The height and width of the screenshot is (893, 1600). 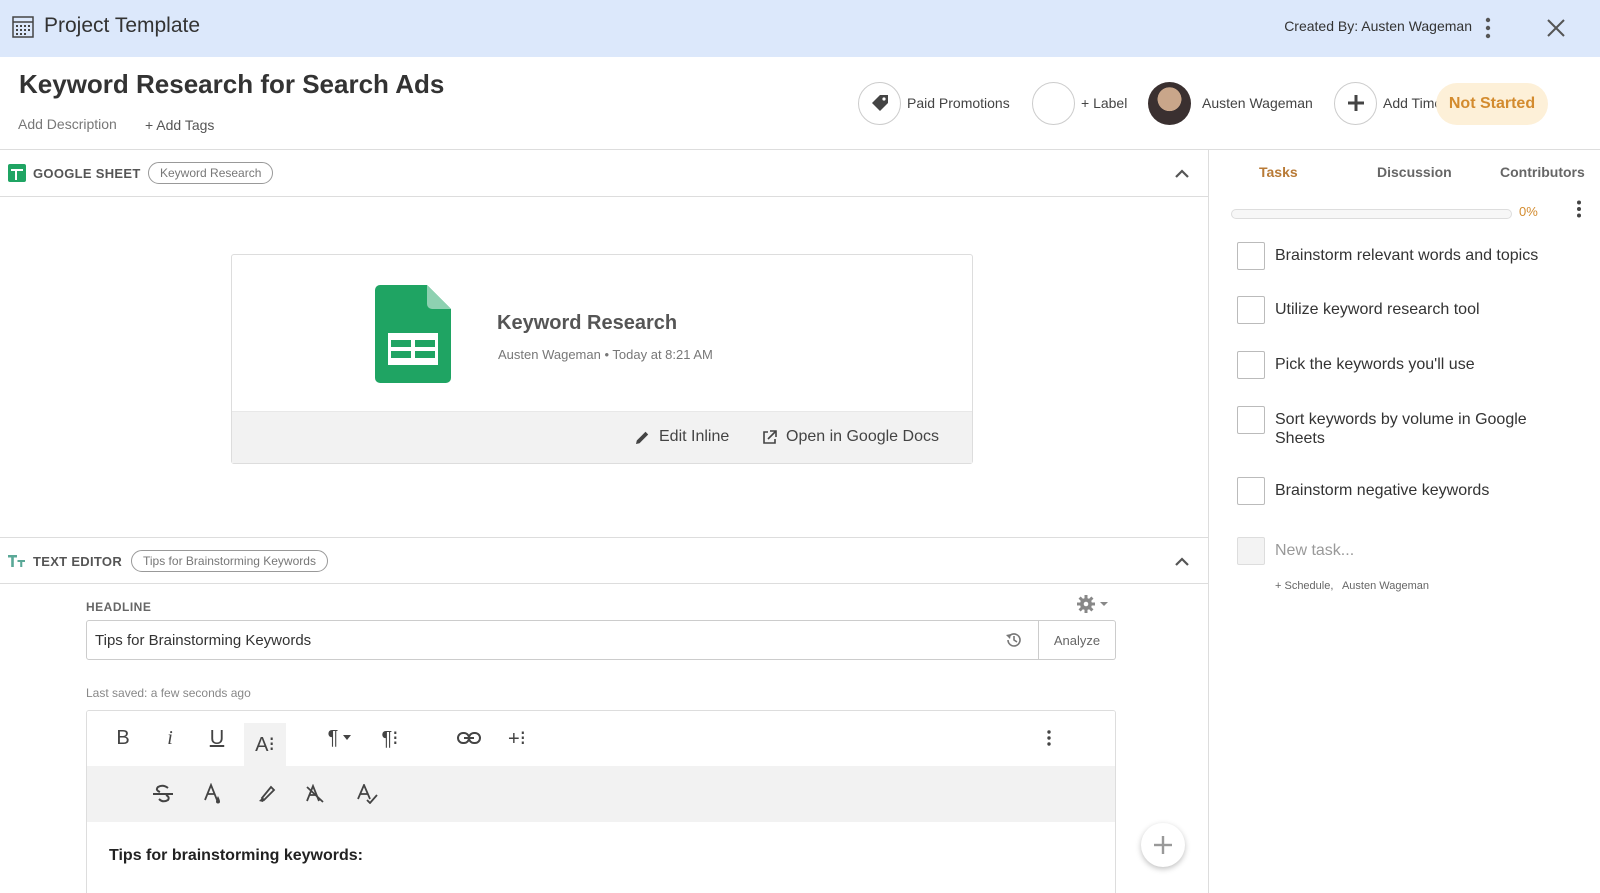 What do you see at coordinates (642, 437) in the screenshot?
I see `pencil-icon` at bounding box center [642, 437].